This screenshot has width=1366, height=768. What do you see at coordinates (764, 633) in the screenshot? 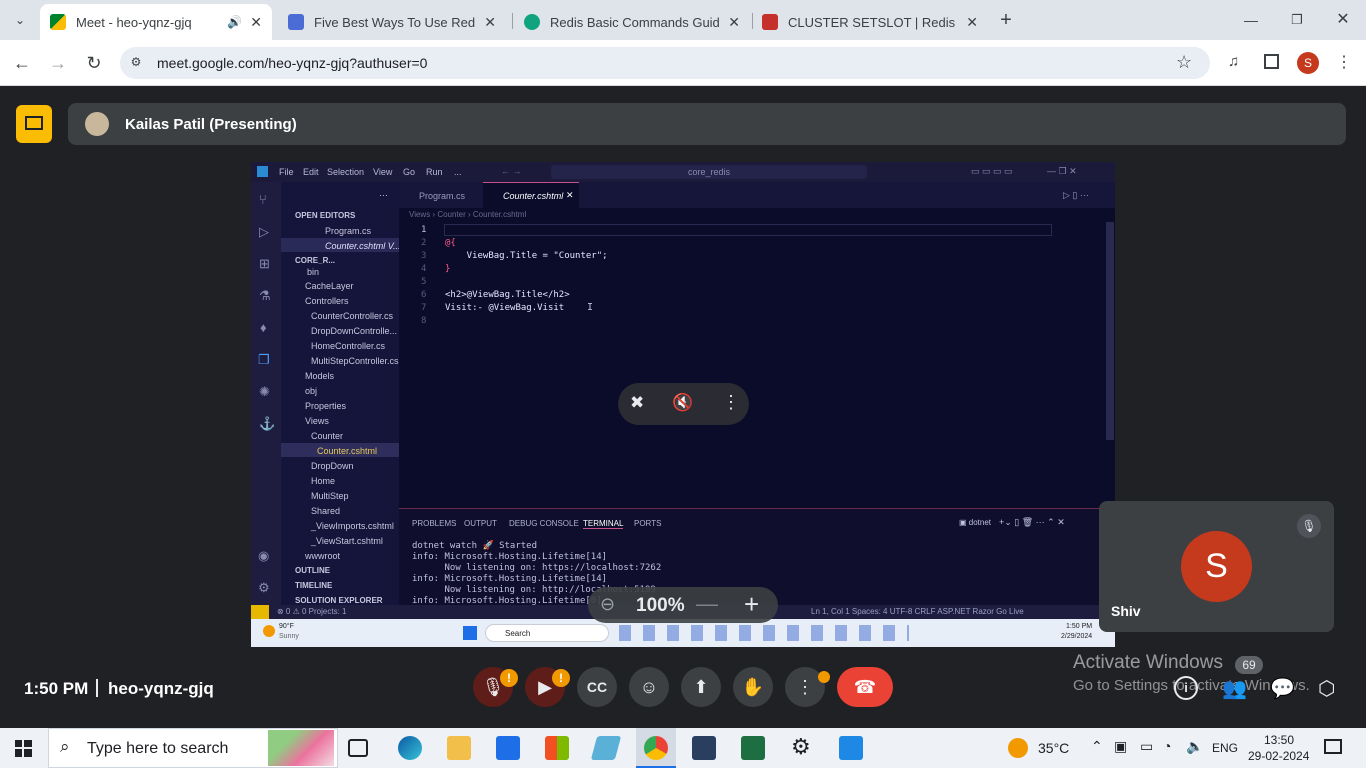
I see `inner-taskbar-apps` at bounding box center [764, 633].